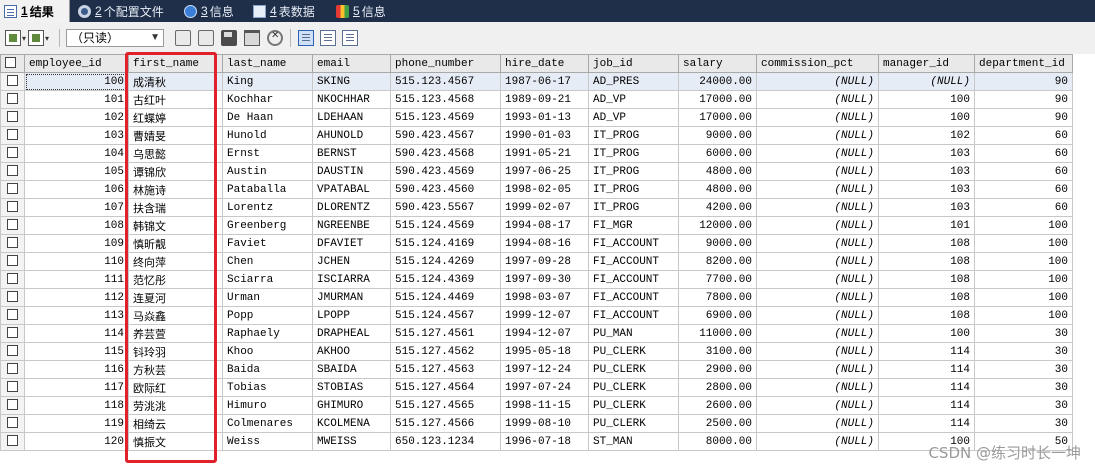  I want to click on table-cell: DRAPHEAL, so click(351, 333).